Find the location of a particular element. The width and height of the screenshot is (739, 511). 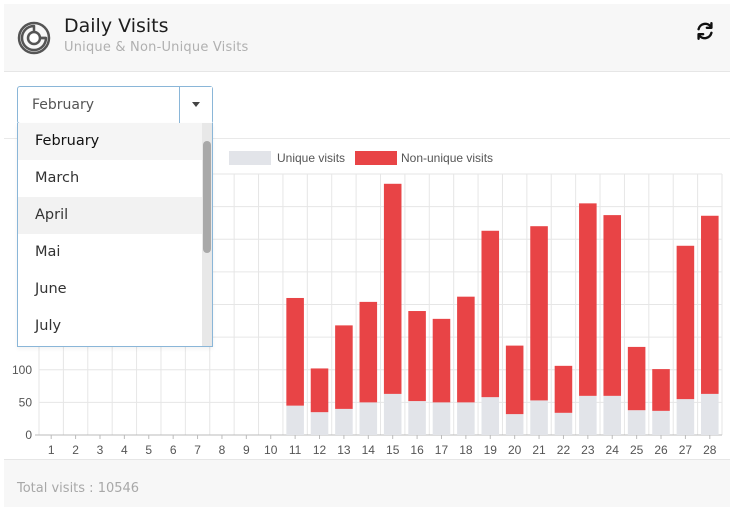

card-header: Daily Visits Unique & Non-Unique Visits is located at coordinates (367, 38).